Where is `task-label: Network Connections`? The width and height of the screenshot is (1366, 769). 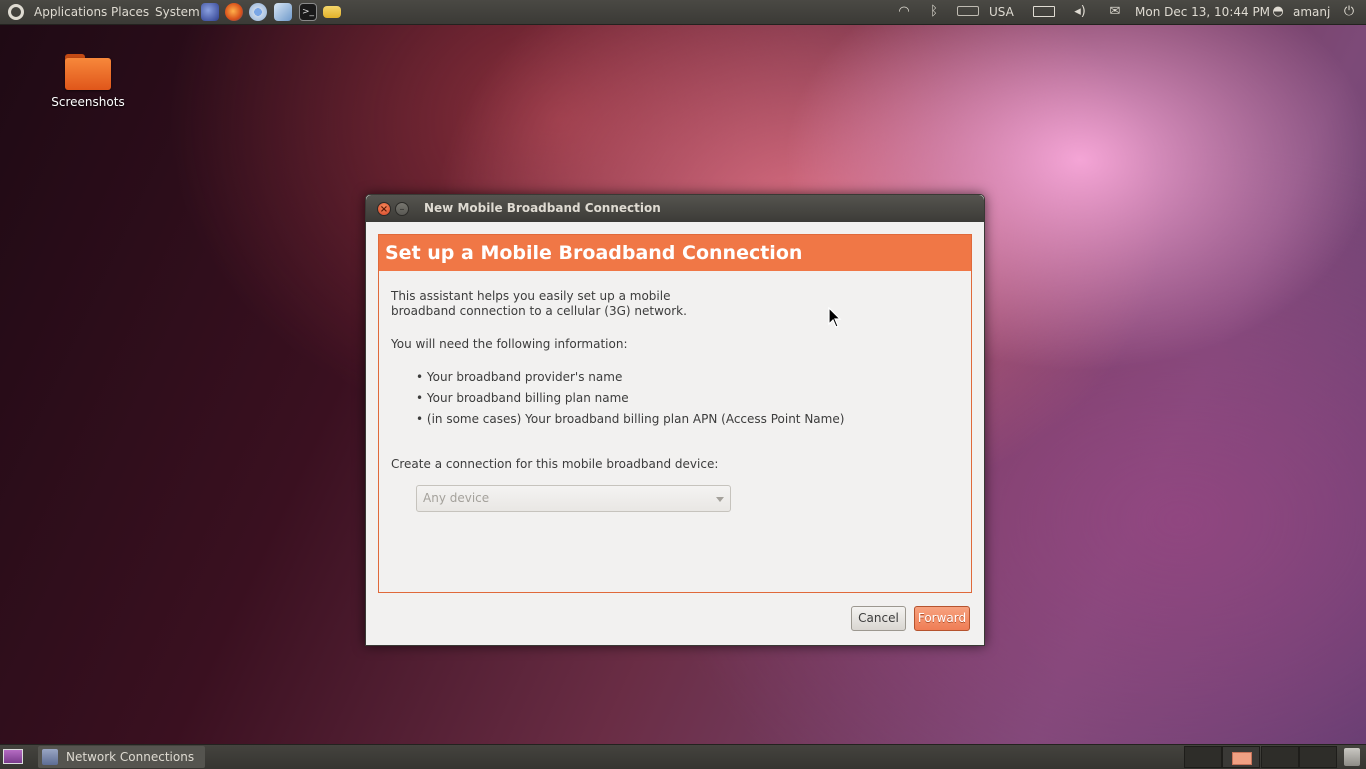 task-label: Network Connections is located at coordinates (130, 757).